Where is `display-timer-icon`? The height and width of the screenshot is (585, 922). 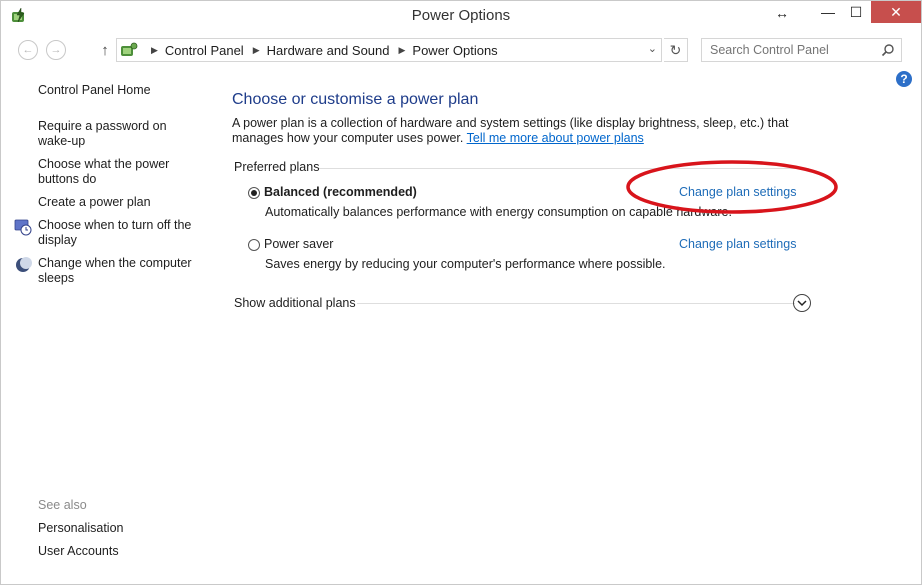
display-timer-icon is located at coordinates (23, 227).